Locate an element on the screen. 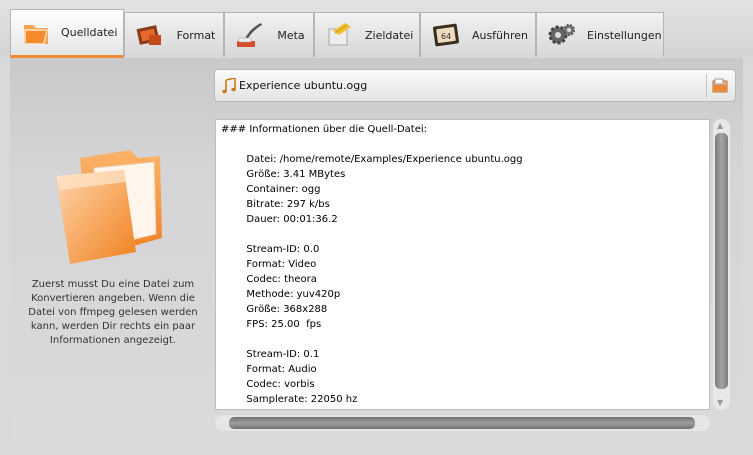 Image resolution: width=753 pixels, height=455 pixels. source-file-bar: Experience ubuntu.ogg is located at coordinates (475, 85).